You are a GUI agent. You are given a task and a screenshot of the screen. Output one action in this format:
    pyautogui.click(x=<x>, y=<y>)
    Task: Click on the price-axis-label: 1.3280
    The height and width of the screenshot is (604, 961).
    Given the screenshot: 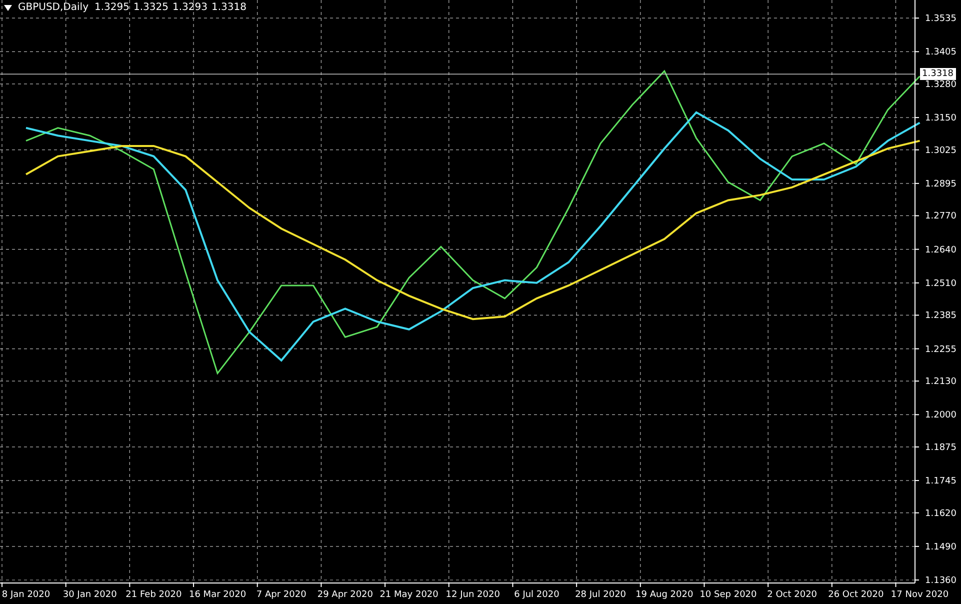 What is the action you would take?
    pyautogui.click(x=940, y=85)
    